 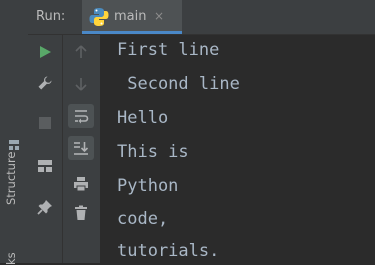 What do you see at coordinates (14, 132) in the screenshot?
I see `side-tool-strip: Structure ks` at bounding box center [14, 132].